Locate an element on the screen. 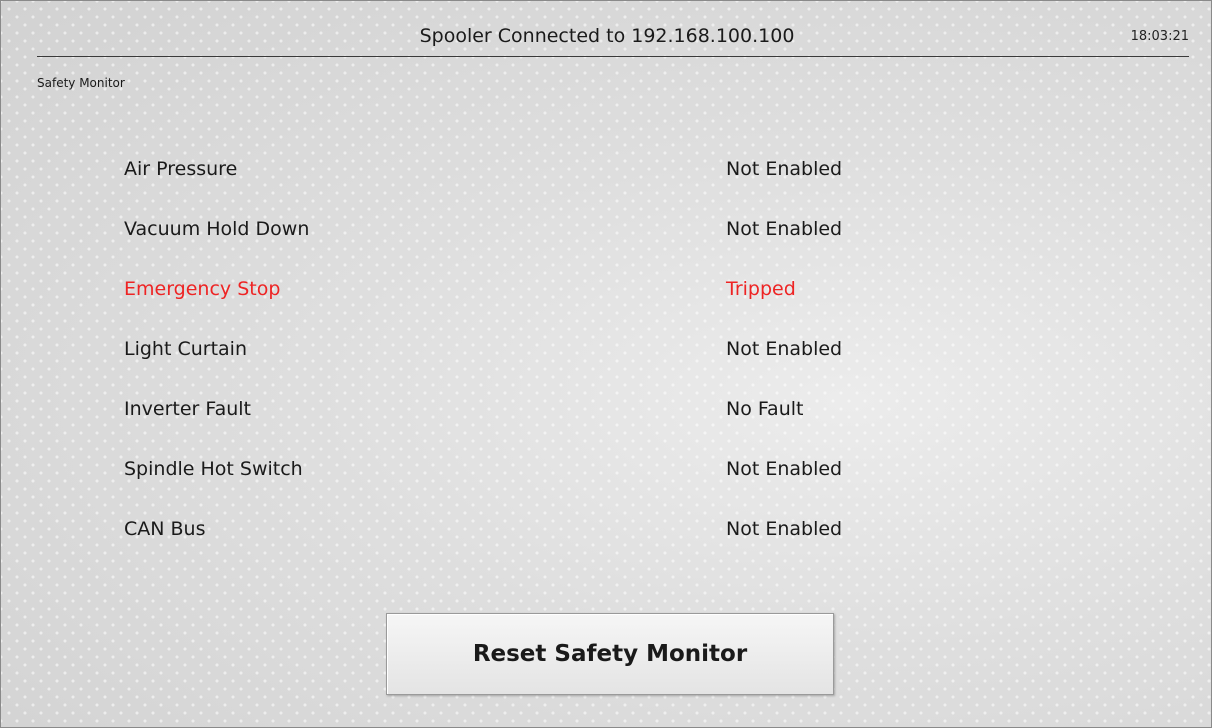  page-title: Safety Monitor is located at coordinates (81, 83).